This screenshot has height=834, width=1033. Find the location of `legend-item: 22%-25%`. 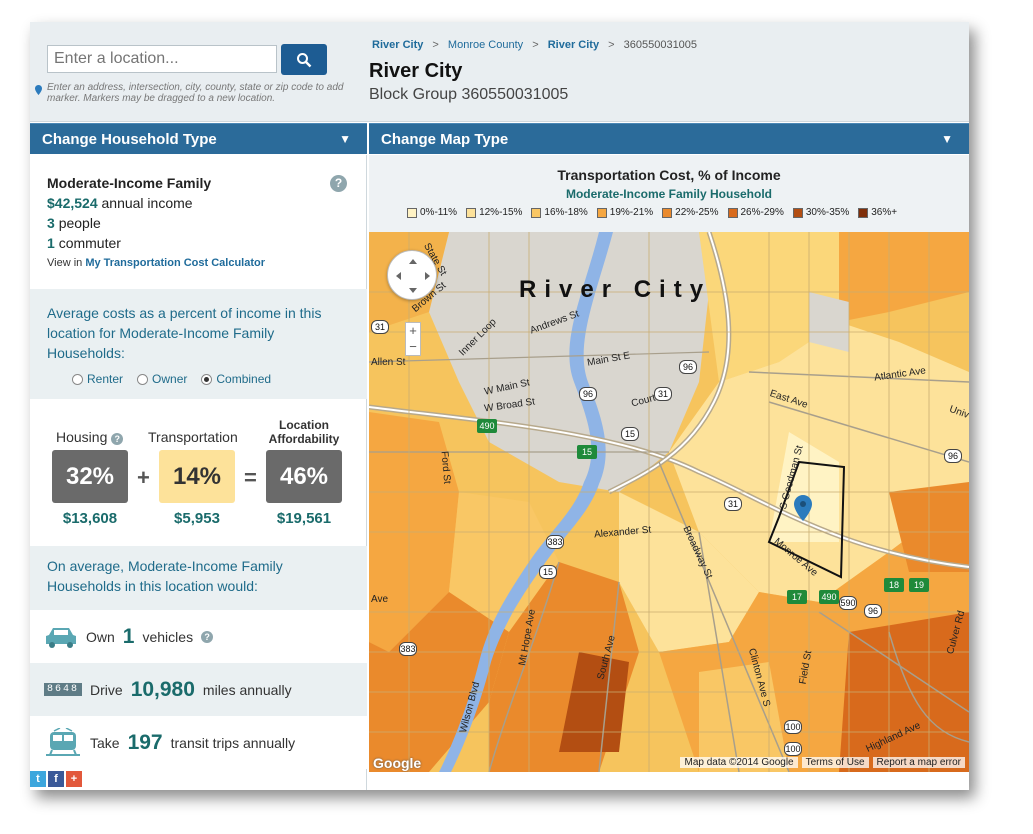

legend-item: 22%-25% is located at coordinates (690, 212).